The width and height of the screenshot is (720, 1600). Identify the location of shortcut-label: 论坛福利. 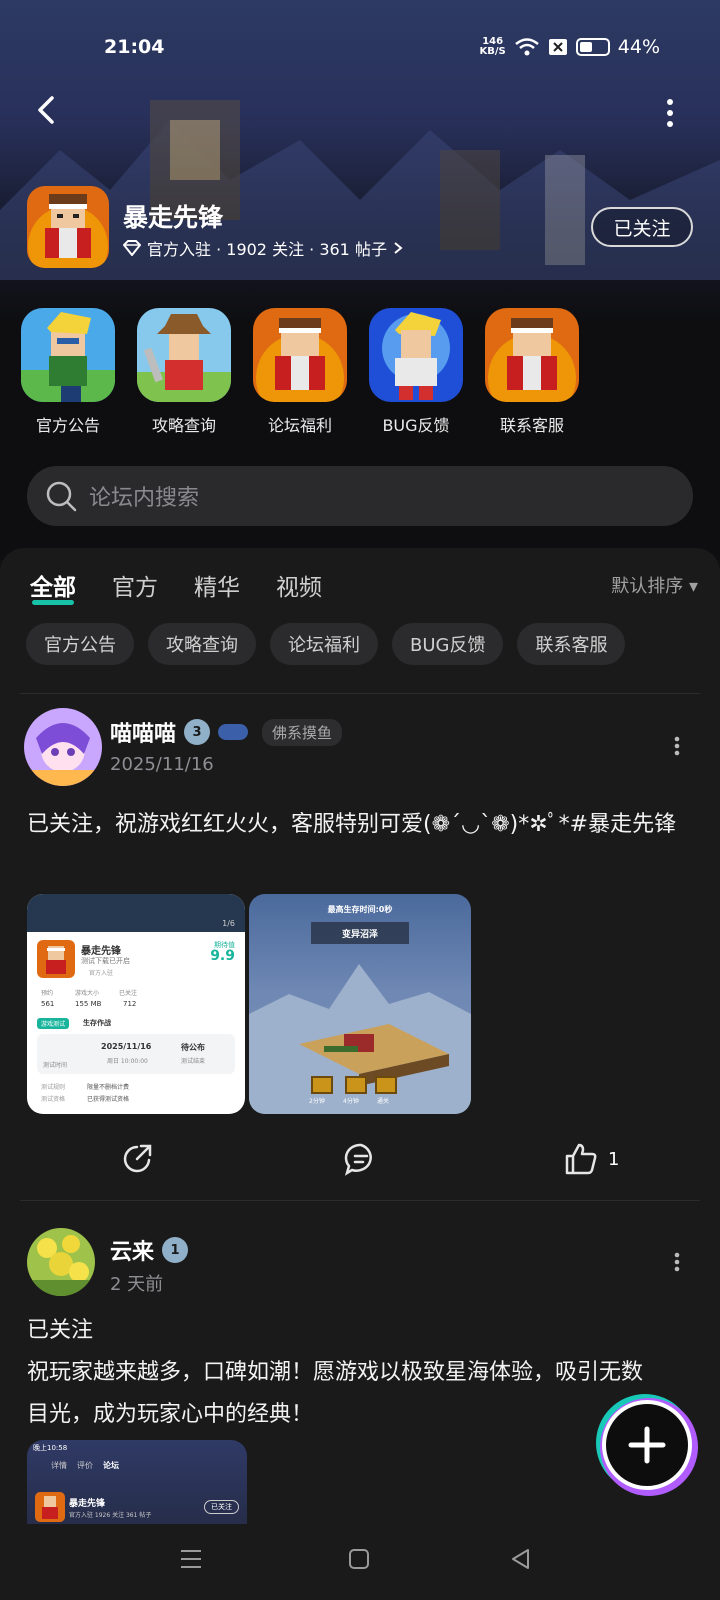
(299, 425).